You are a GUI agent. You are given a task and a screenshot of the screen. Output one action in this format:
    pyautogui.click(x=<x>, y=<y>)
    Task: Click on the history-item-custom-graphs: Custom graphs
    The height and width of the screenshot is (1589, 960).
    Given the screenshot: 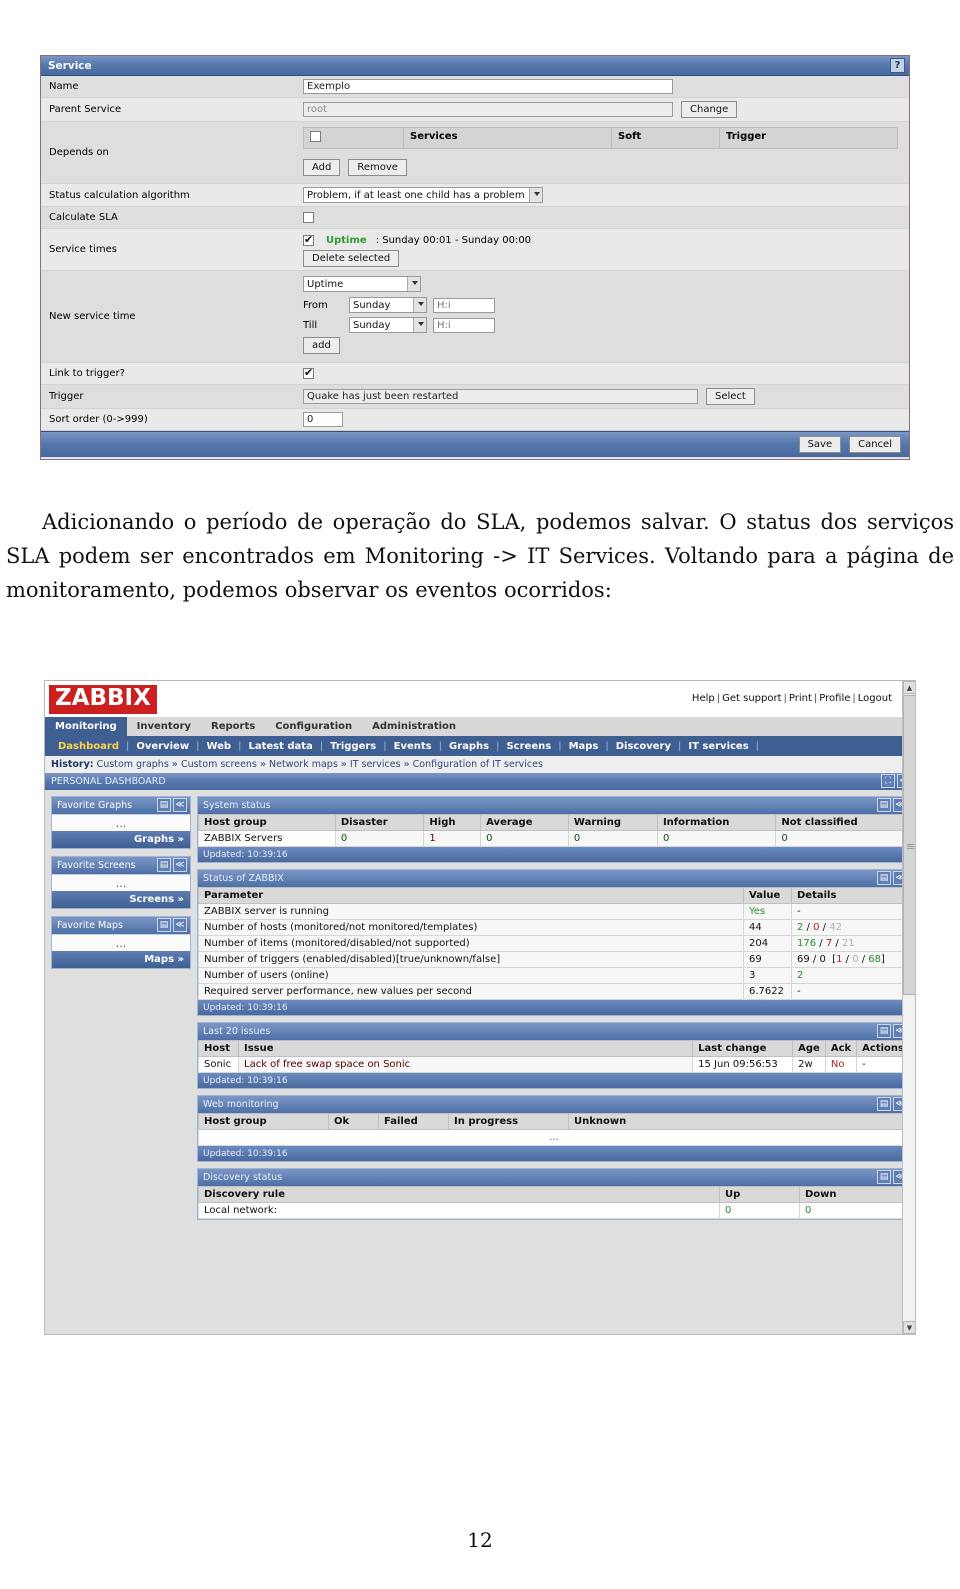 What is the action you would take?
    pyautogui.click(x=133, y=764)
    